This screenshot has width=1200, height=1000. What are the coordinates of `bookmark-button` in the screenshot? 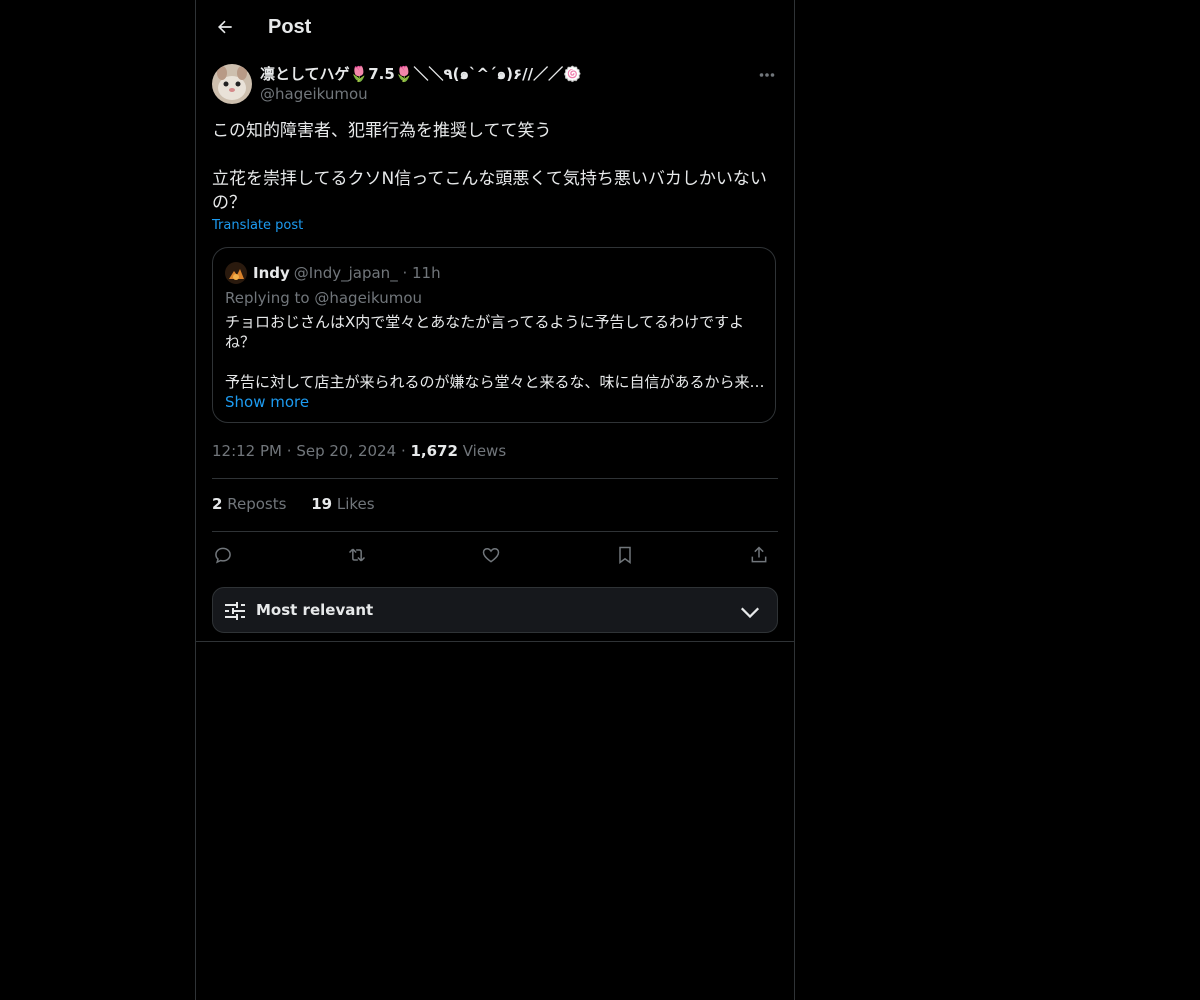 It's located at (625, 555).